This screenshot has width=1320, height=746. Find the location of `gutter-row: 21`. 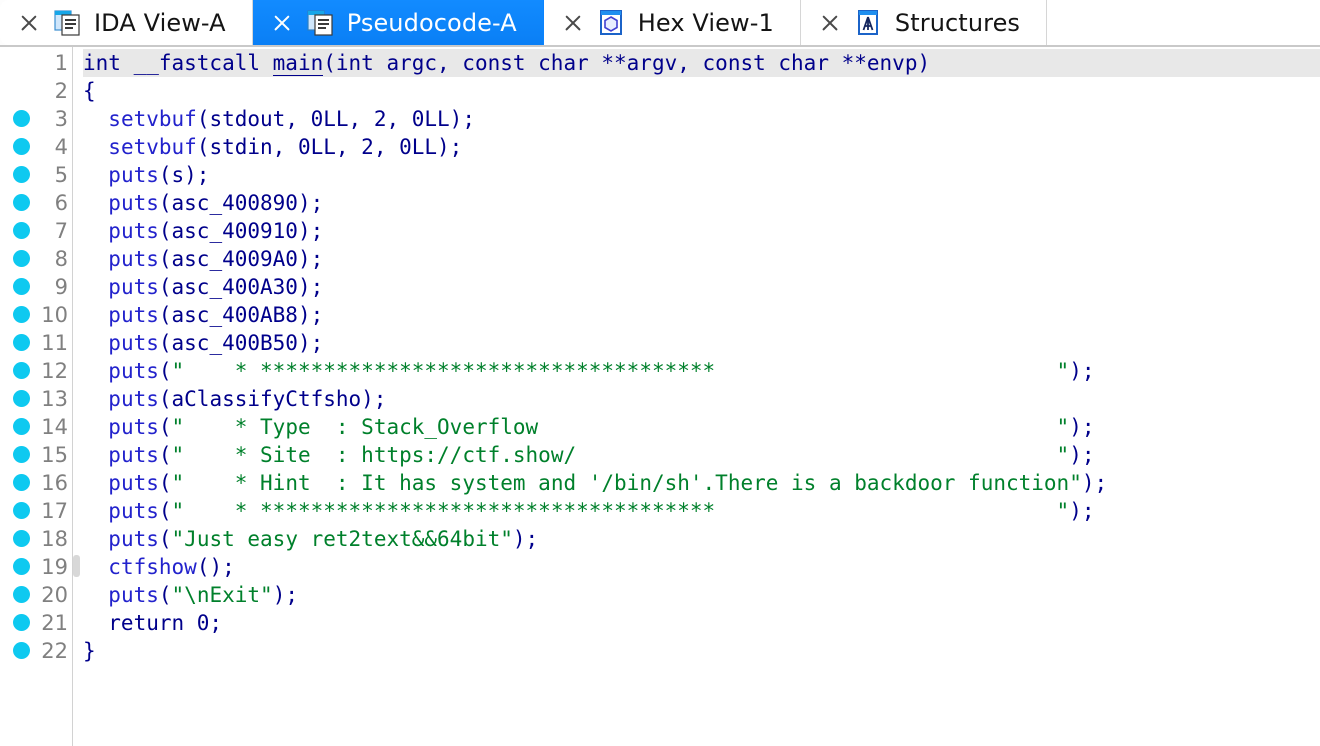

gutter-row: 21 is located at coordinates (36, 623).